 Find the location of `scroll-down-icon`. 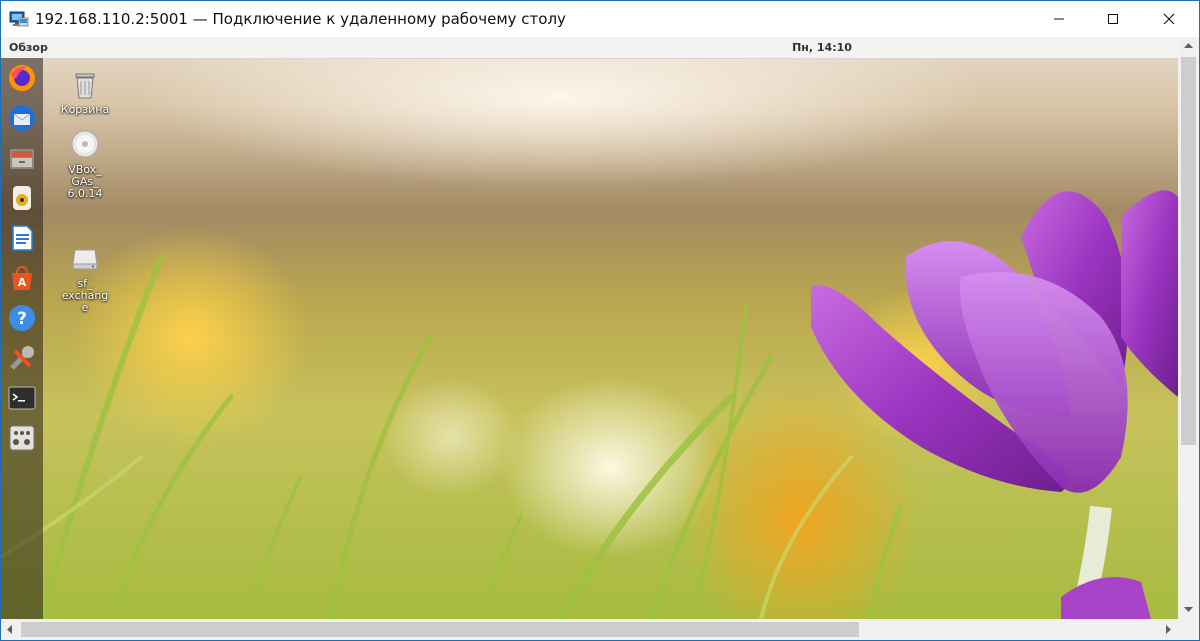

scroll-down-icon is located at coordinates (1188, 610).